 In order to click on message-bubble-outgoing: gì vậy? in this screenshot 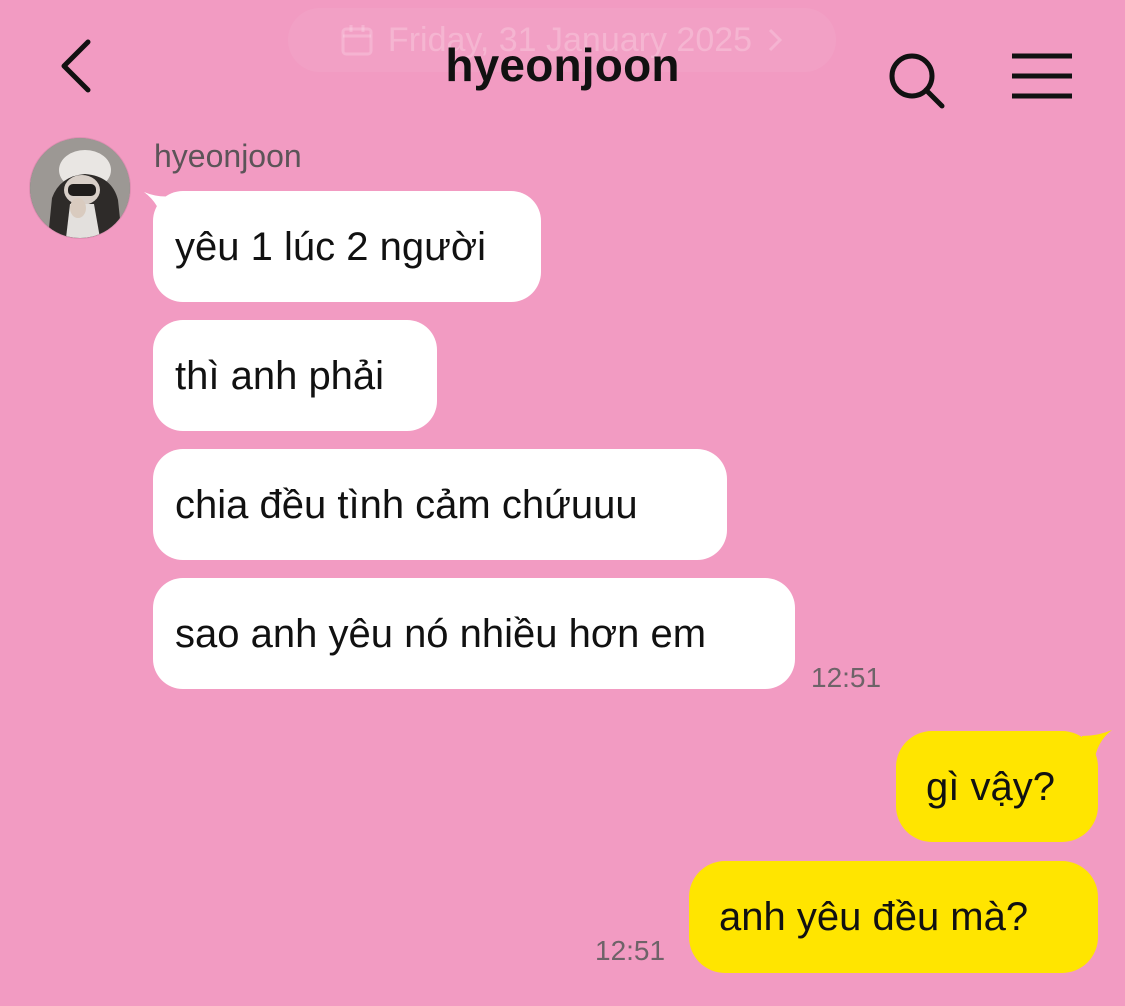, I will do `click(997, 786)`.